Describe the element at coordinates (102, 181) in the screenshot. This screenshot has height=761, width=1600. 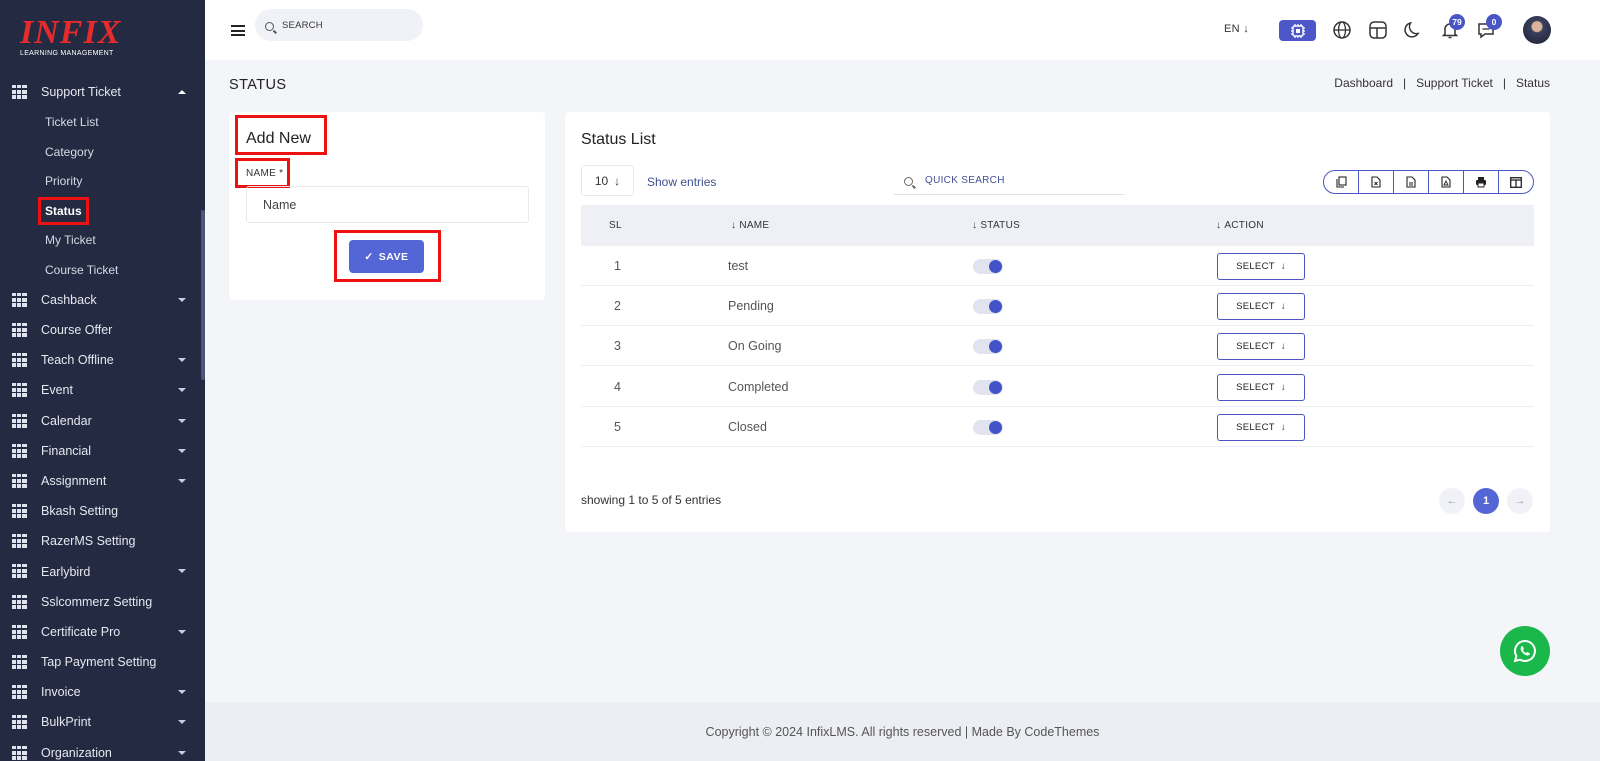
I see `sidebar-subitem-priority: Priority` at that location.